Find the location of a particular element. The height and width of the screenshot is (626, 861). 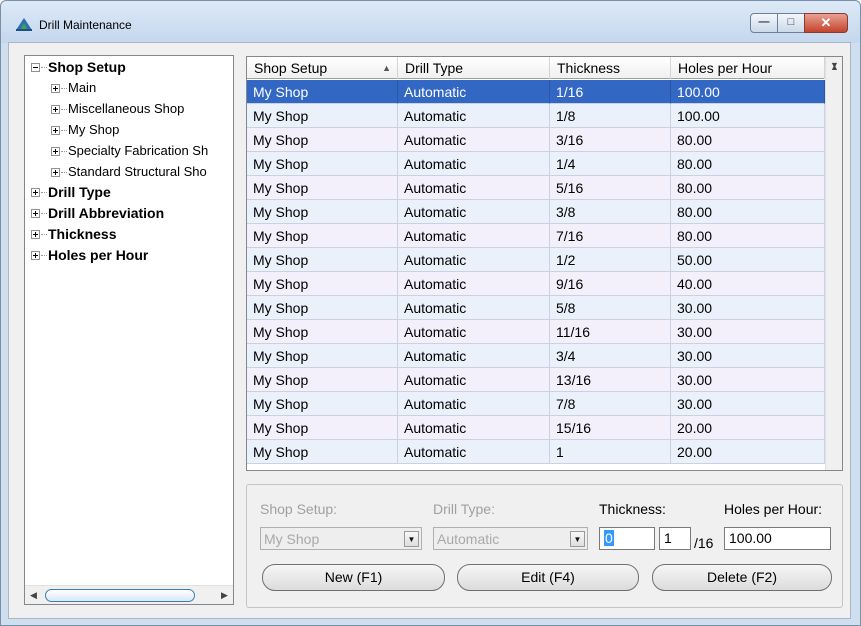

table-cell: 80.00 is located at coordinates (748, 212).